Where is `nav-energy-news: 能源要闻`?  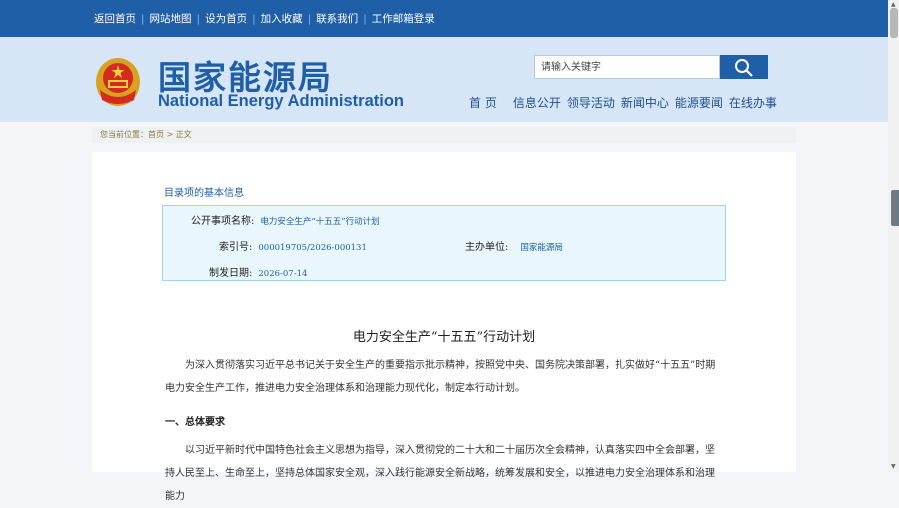
nav-energy-news: 能源要闻 is located at coordinates (699, 103).